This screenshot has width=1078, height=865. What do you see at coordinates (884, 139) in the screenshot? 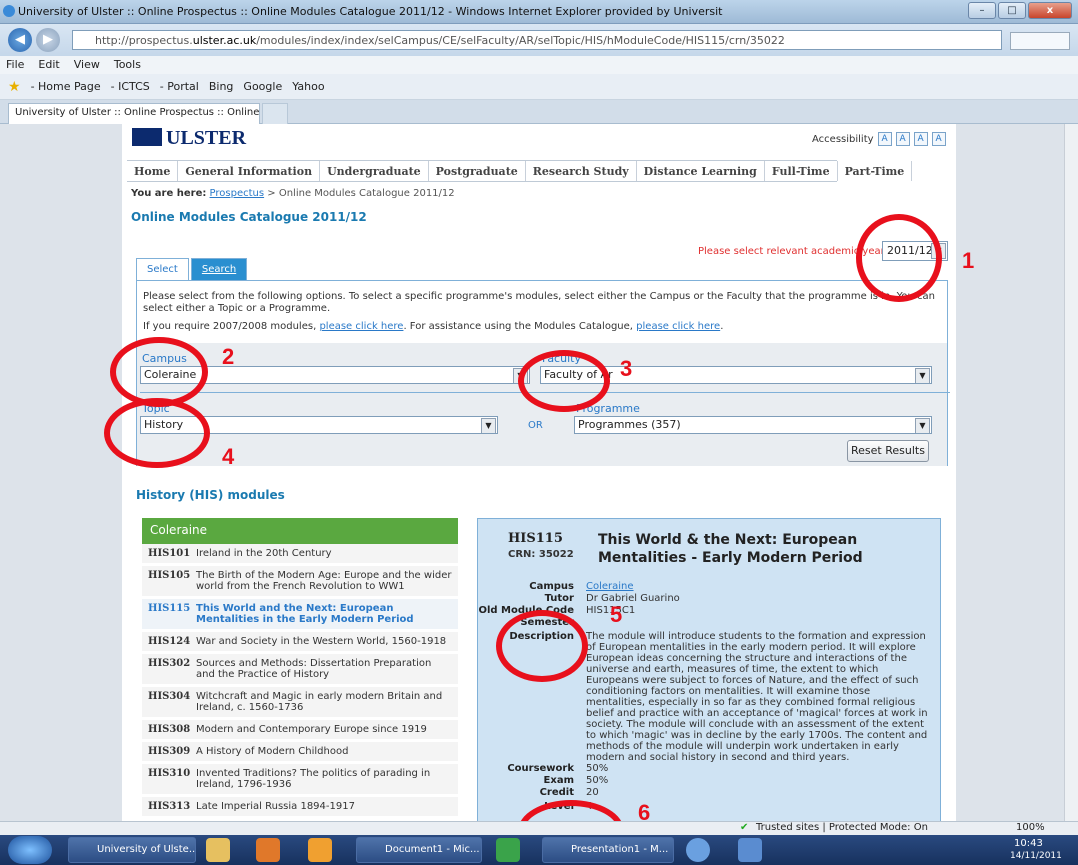
I see `text-size-a1: A` at bounding box center [884, 139].